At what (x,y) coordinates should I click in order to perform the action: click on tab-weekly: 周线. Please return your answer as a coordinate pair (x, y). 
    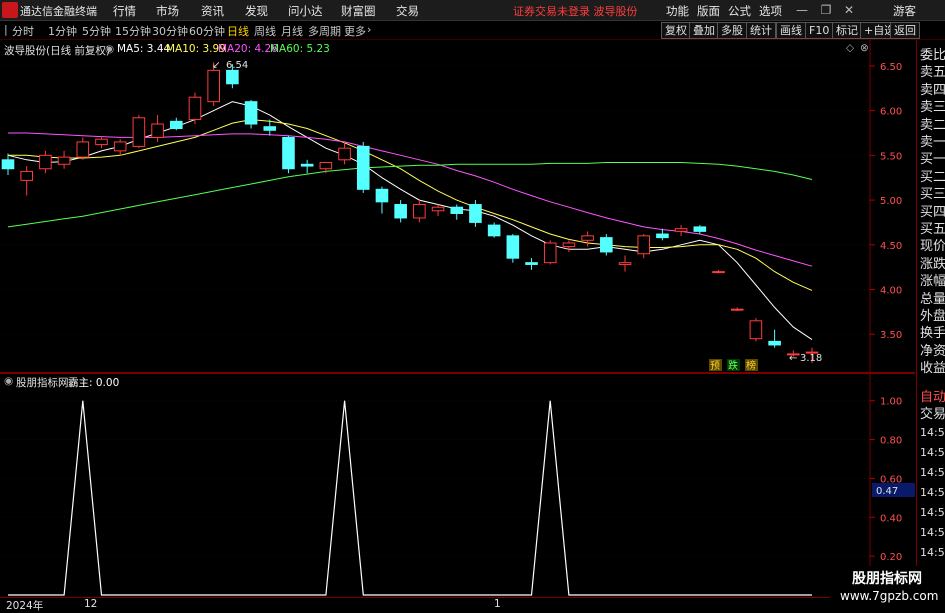
    Looking at the image, I should click on (265, 31).